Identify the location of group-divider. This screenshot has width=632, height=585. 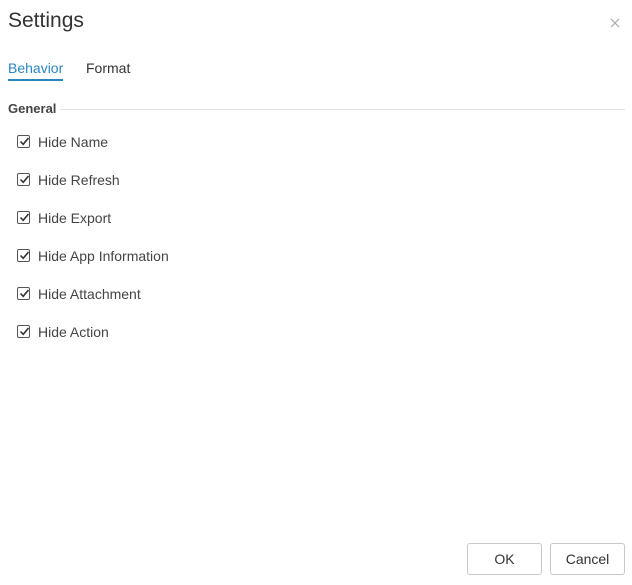
(342, 109).